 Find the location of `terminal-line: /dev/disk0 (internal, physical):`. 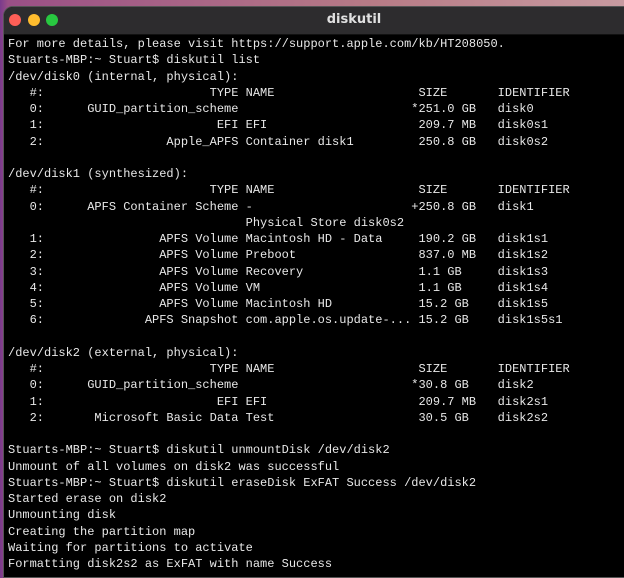

terminal-line: /dev/disk0 (internal, physical): is located at coordinates (123, 76).